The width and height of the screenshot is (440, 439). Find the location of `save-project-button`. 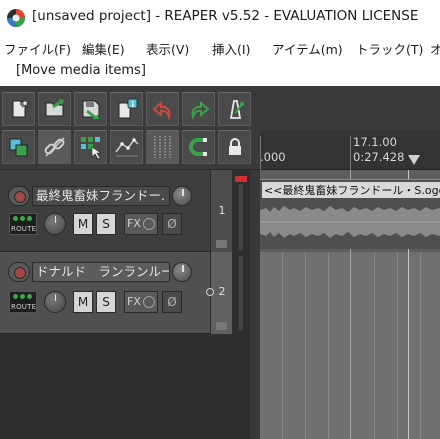

save-project-button is located at coordinates (90, 109).